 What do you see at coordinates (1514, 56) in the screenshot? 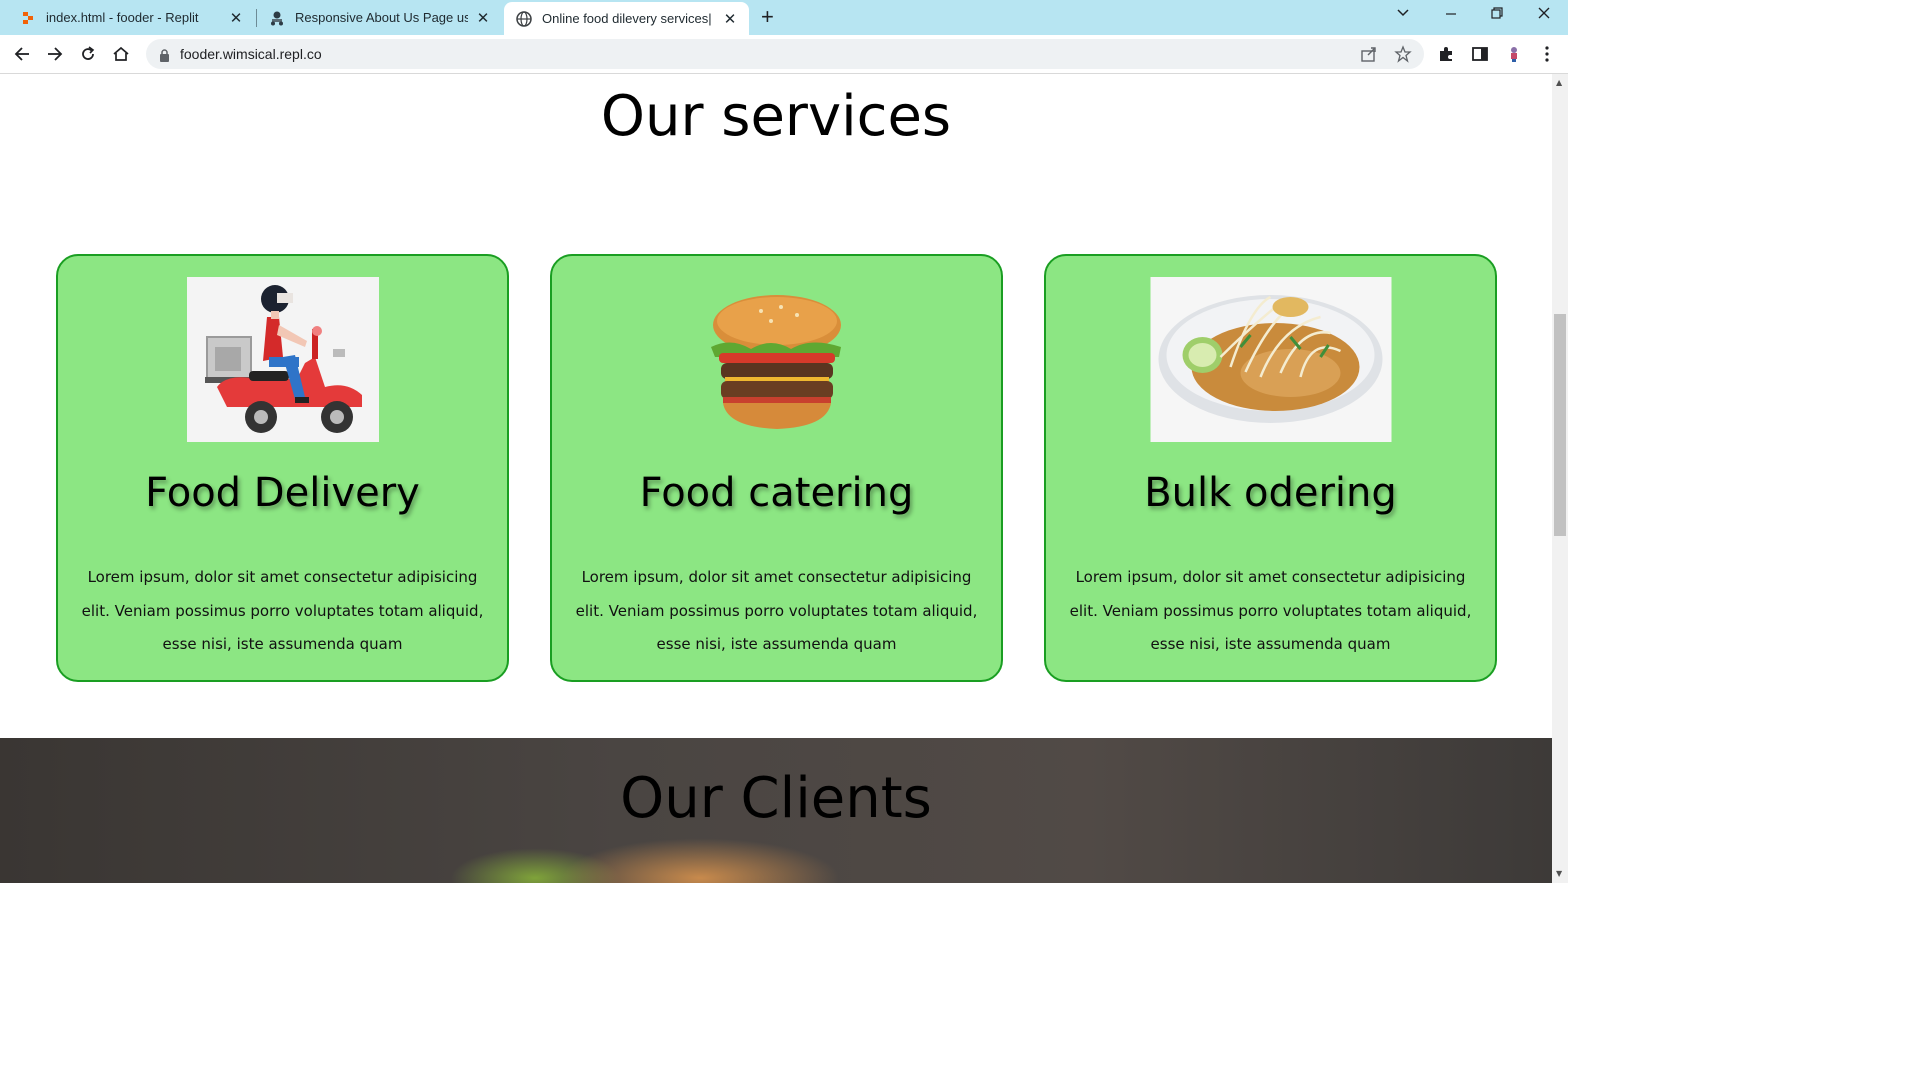
I see `profile-avatar` at bounding box center [1514, 56].